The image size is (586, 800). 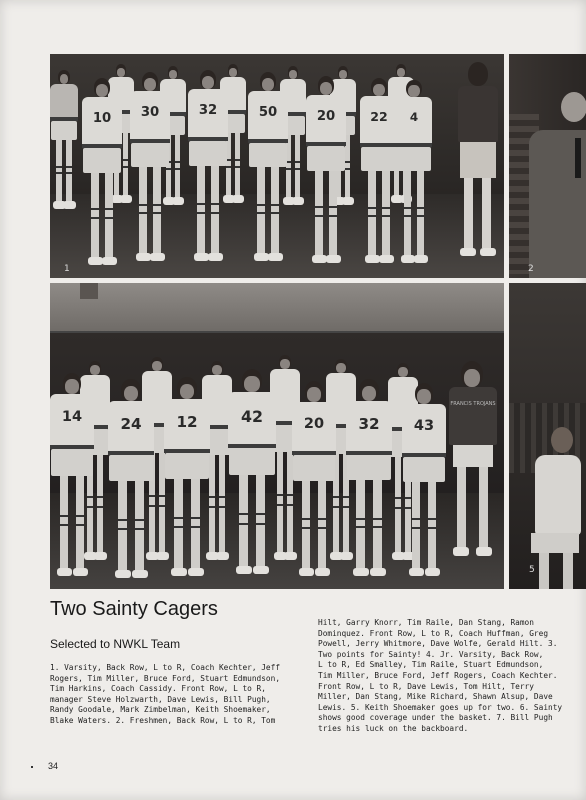 I want to click on jersey-number: 30, so click(x=150, y=112).